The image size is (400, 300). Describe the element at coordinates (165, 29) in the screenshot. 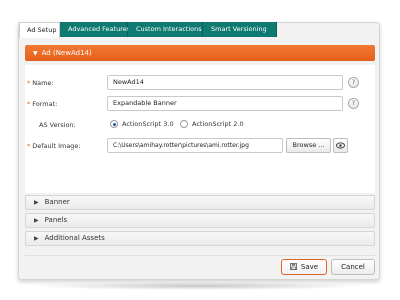

I see `tab-custom-interactions: Custom Interactions` at that location.